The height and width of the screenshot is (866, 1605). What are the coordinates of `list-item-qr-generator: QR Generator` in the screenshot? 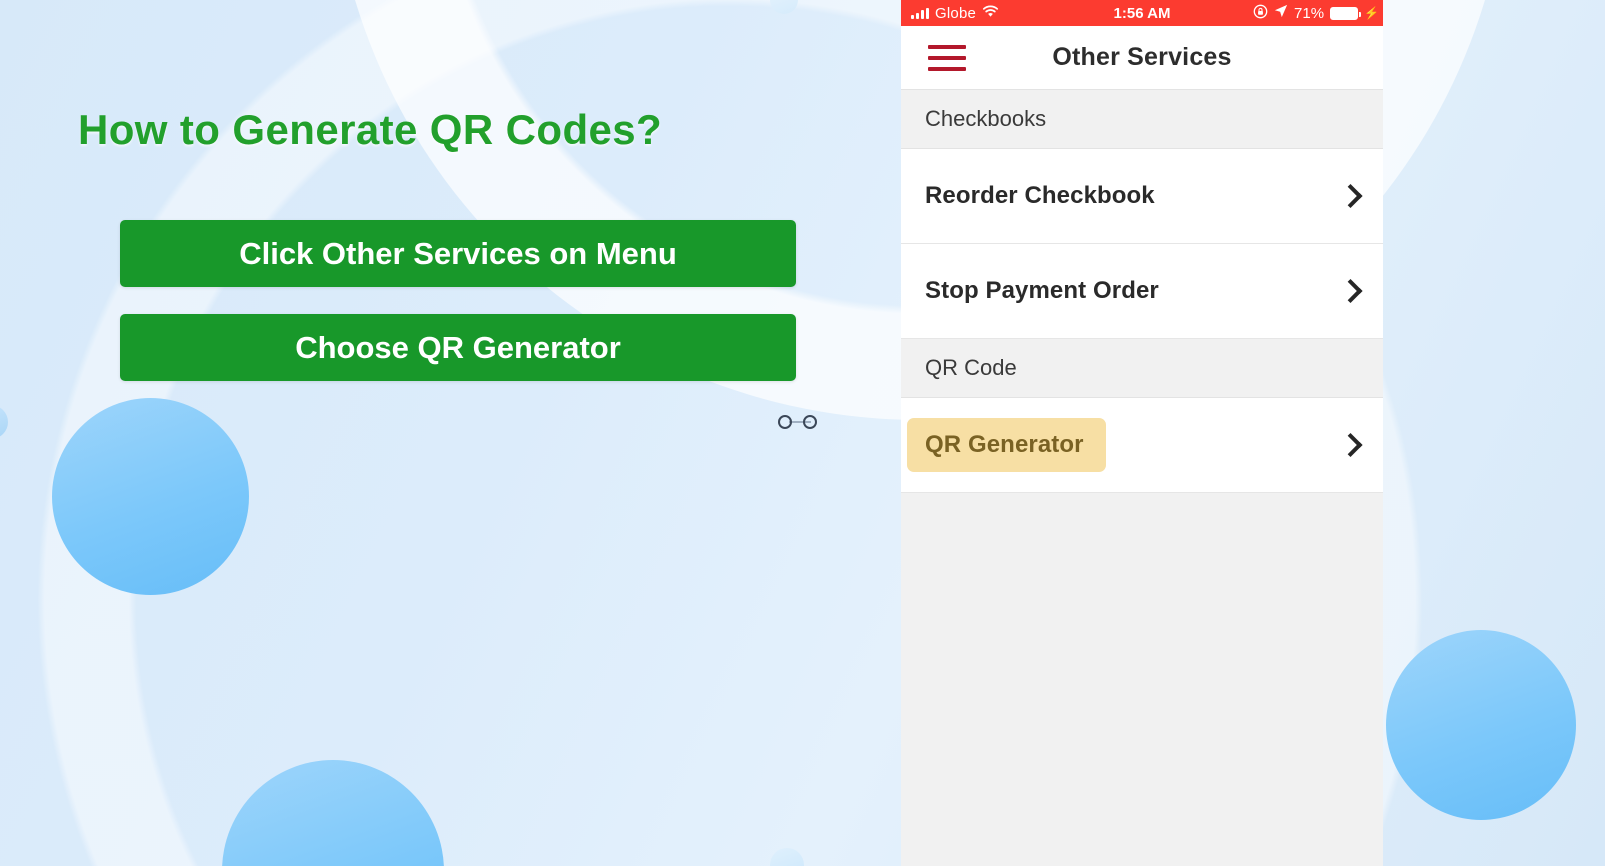 It's located at (1142, 445).